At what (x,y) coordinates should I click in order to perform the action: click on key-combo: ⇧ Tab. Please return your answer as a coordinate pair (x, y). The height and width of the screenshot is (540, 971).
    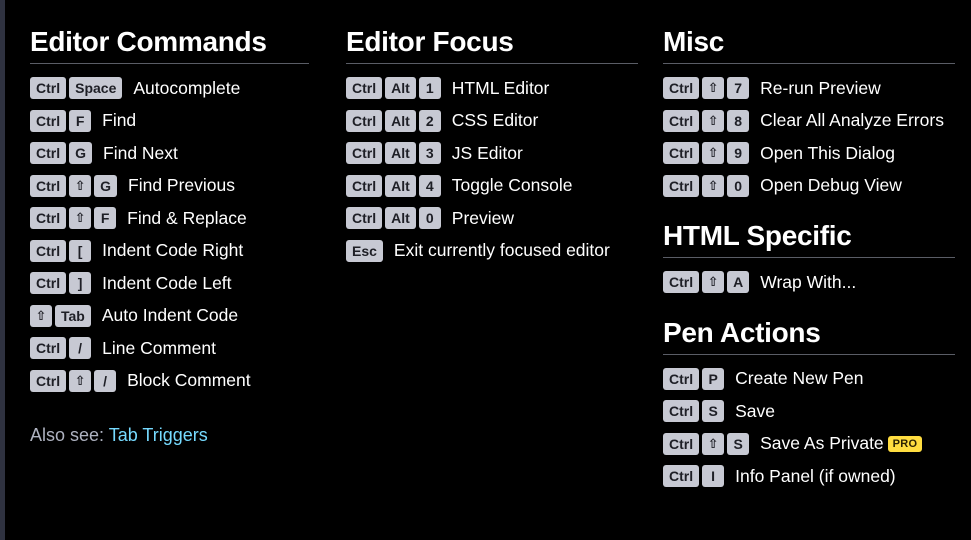
    Looking at the image, I should click on (60, 315).